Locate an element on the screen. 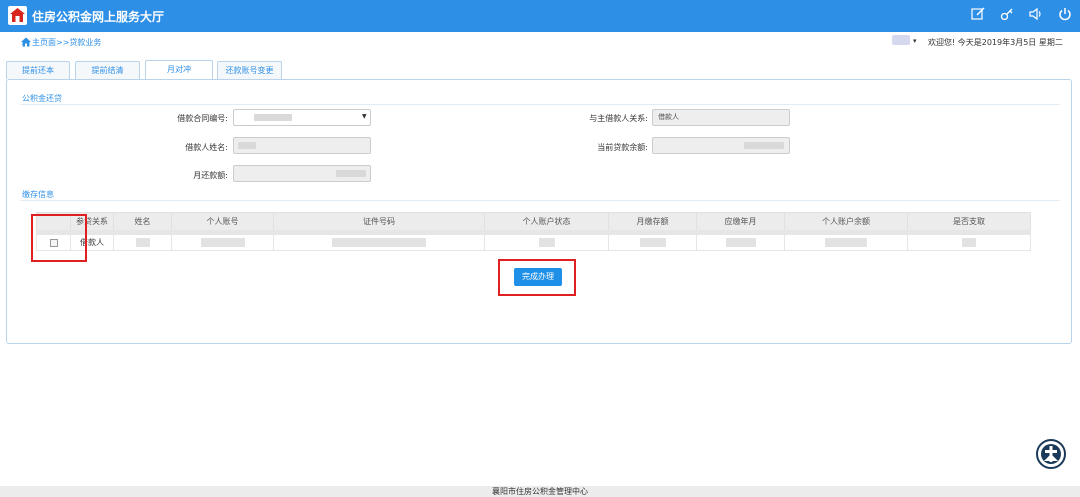 This screenshot has width=1080, height=497. column-header: 证件号码 is located at coordinates (379, 223).